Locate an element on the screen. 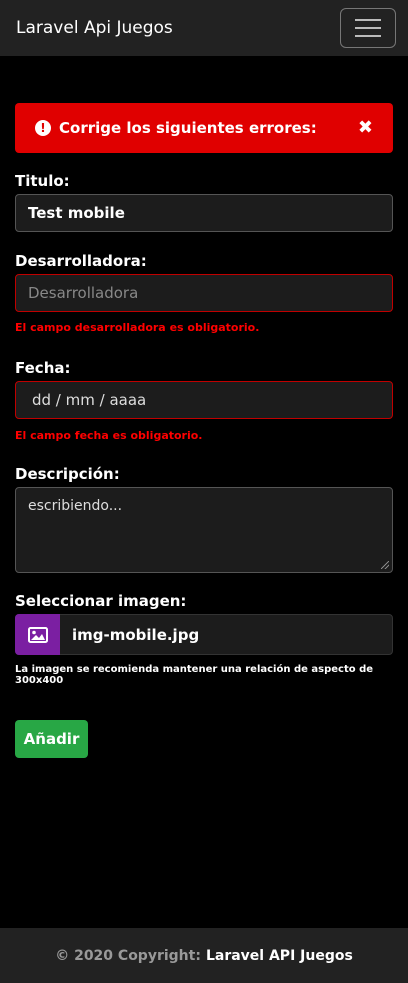  close-alert-icon: ✖ is located at coordinates (365, 128).